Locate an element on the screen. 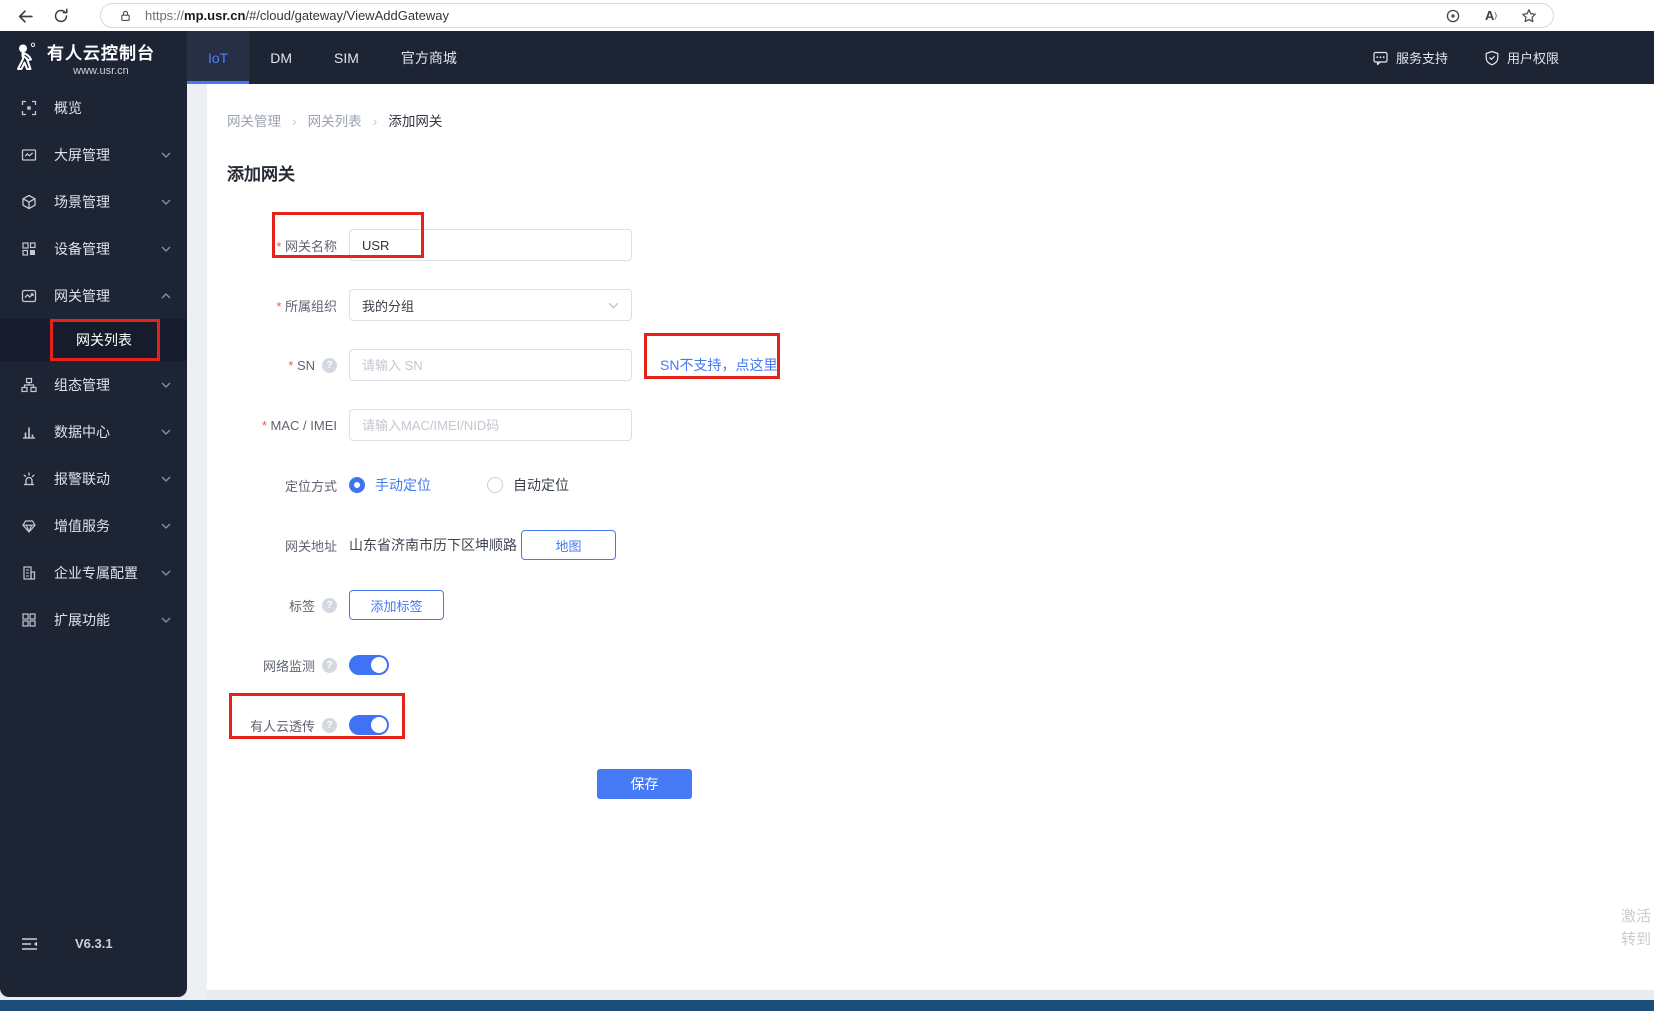  back-button is located at coordinates (25, 16).